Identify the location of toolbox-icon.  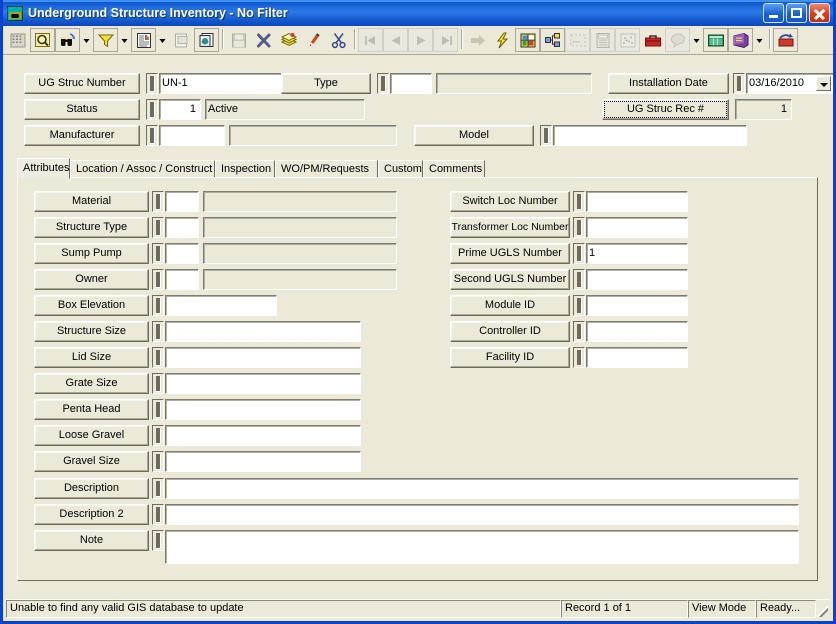
(652, 40).